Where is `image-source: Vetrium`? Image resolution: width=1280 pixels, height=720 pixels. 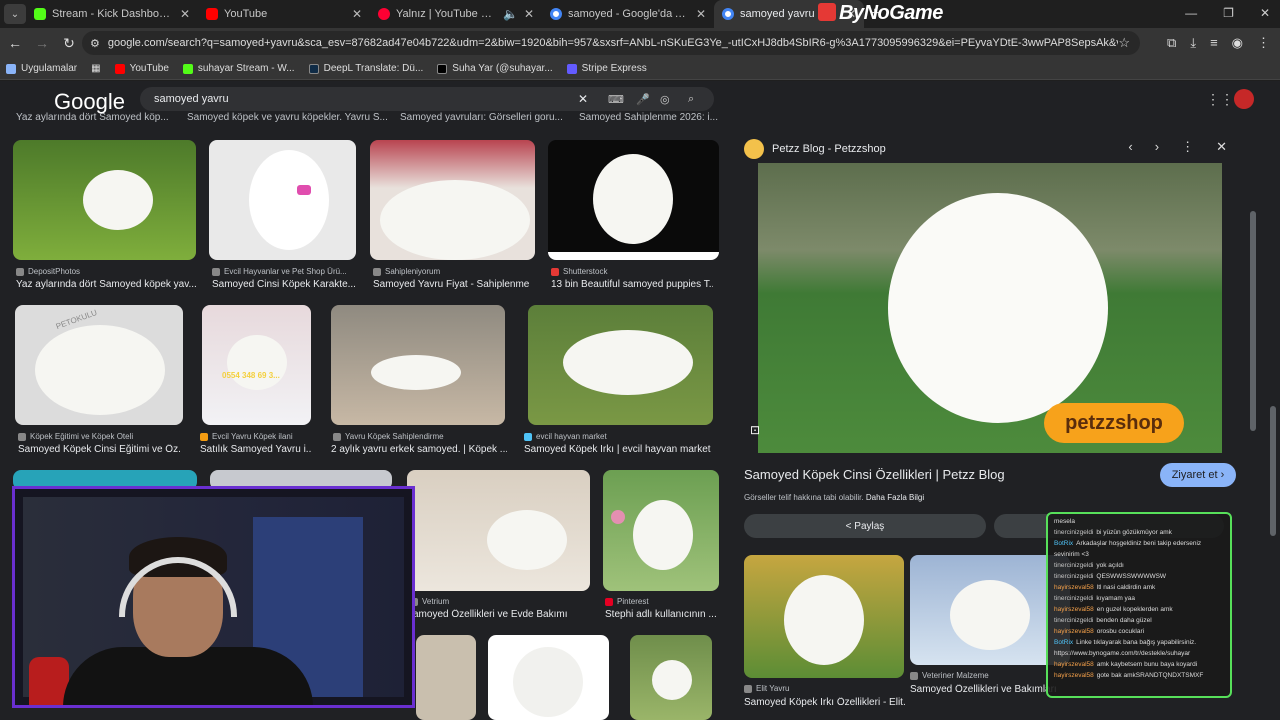 image-source: Vetrium is located at coordinates (429, 601).